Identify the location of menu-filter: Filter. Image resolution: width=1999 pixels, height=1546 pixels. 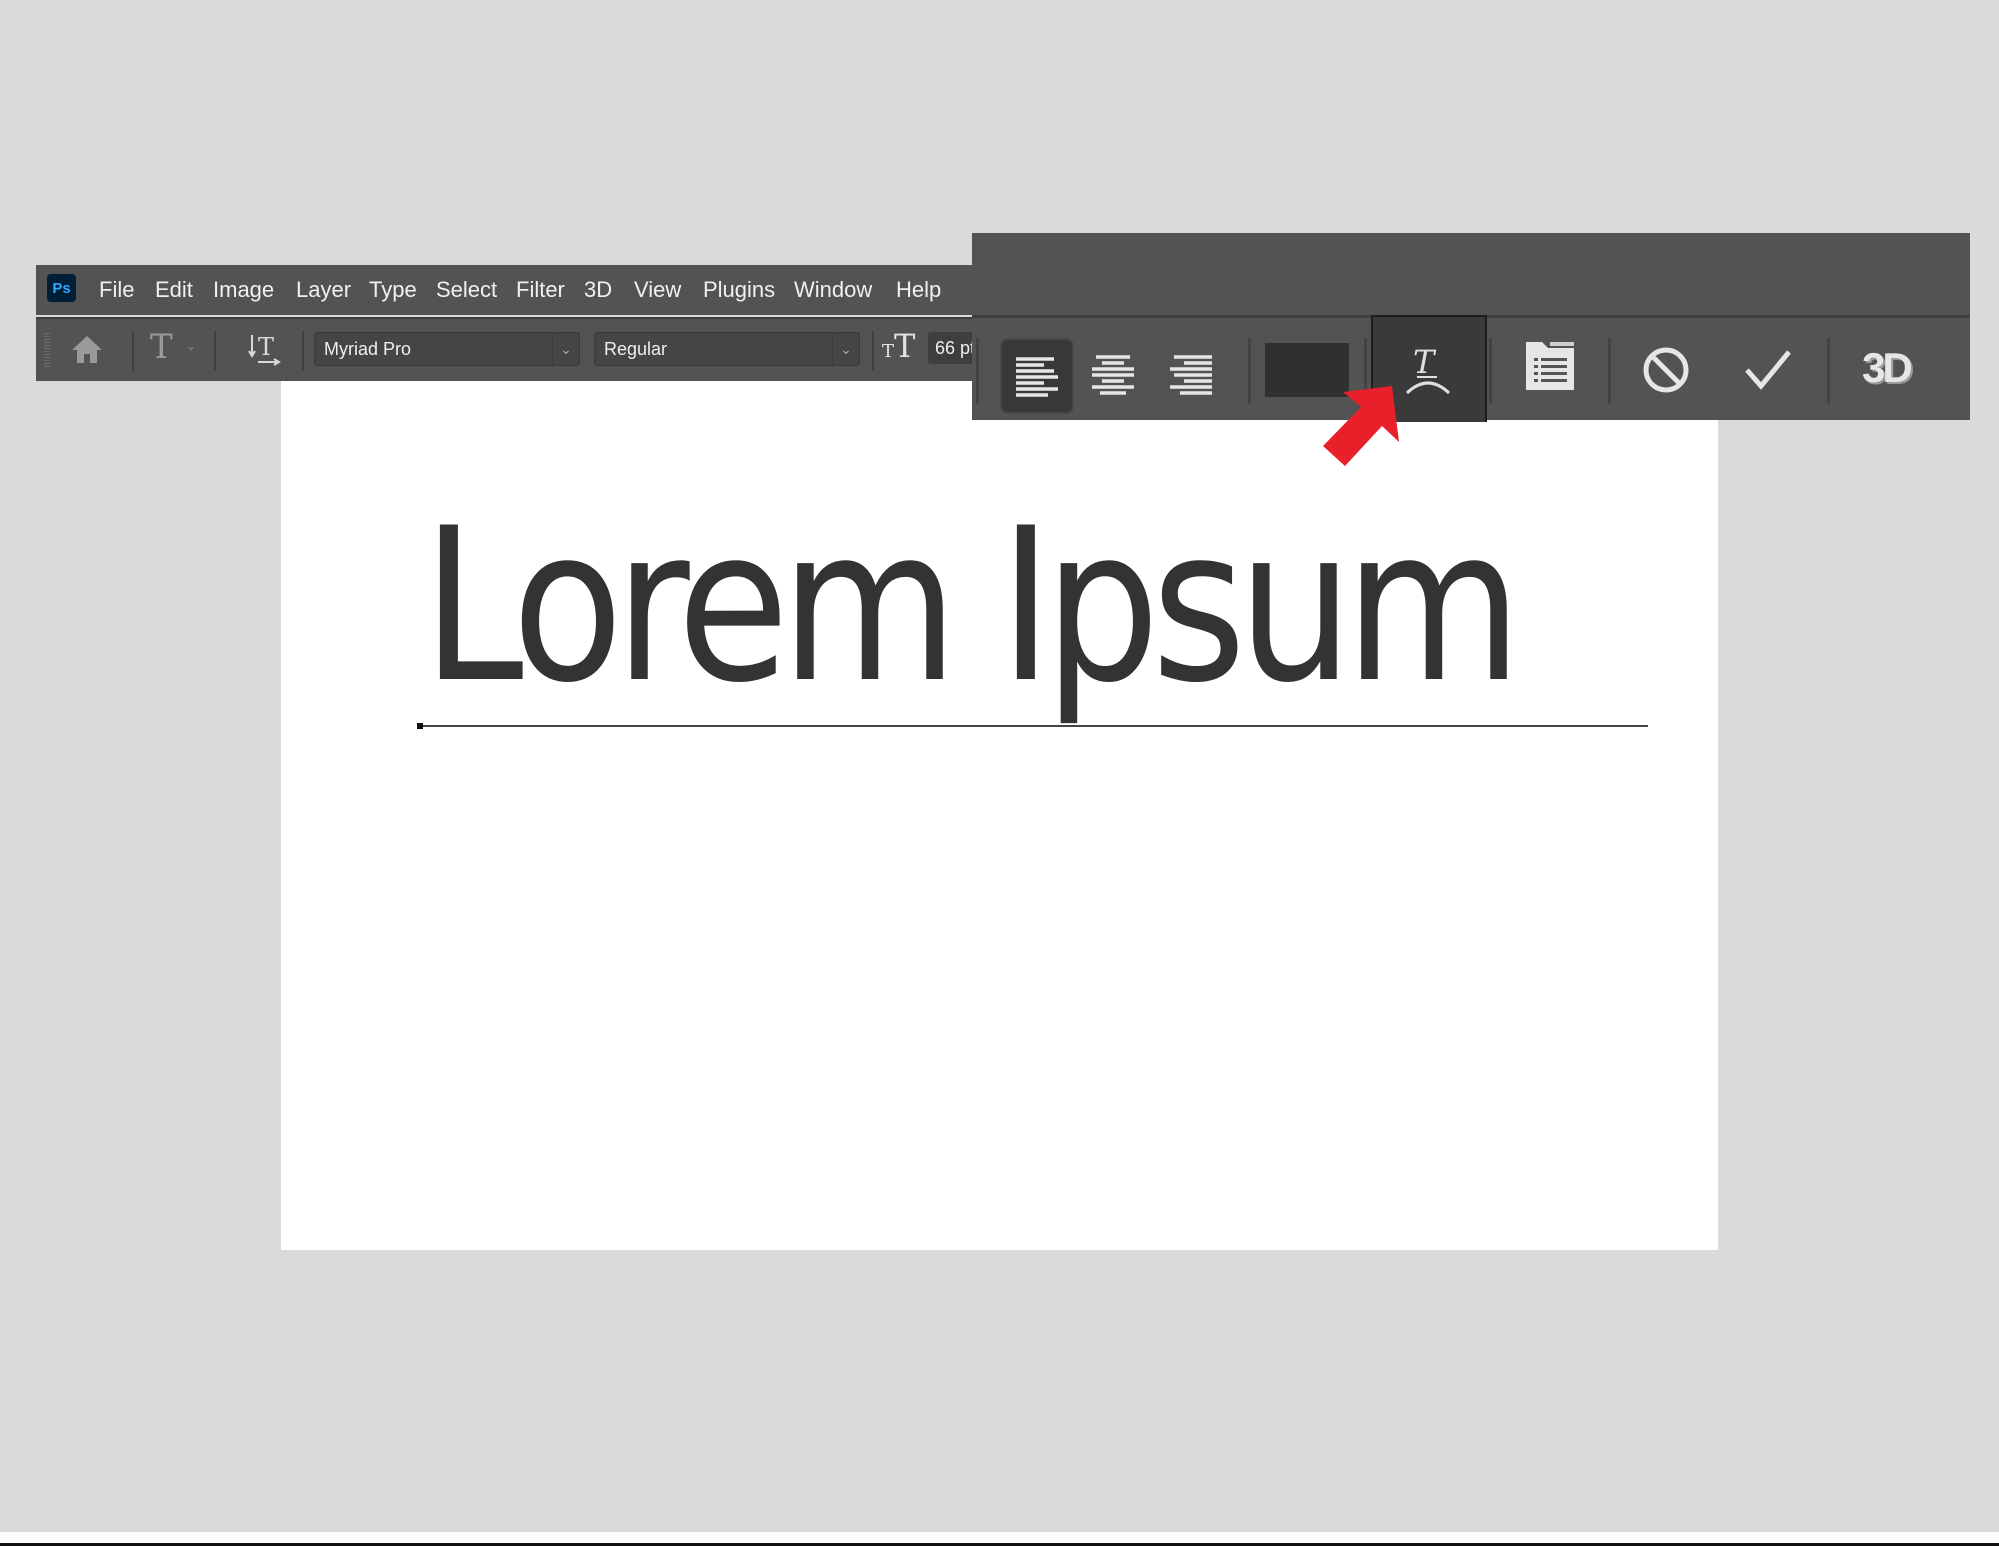
(540, 290).